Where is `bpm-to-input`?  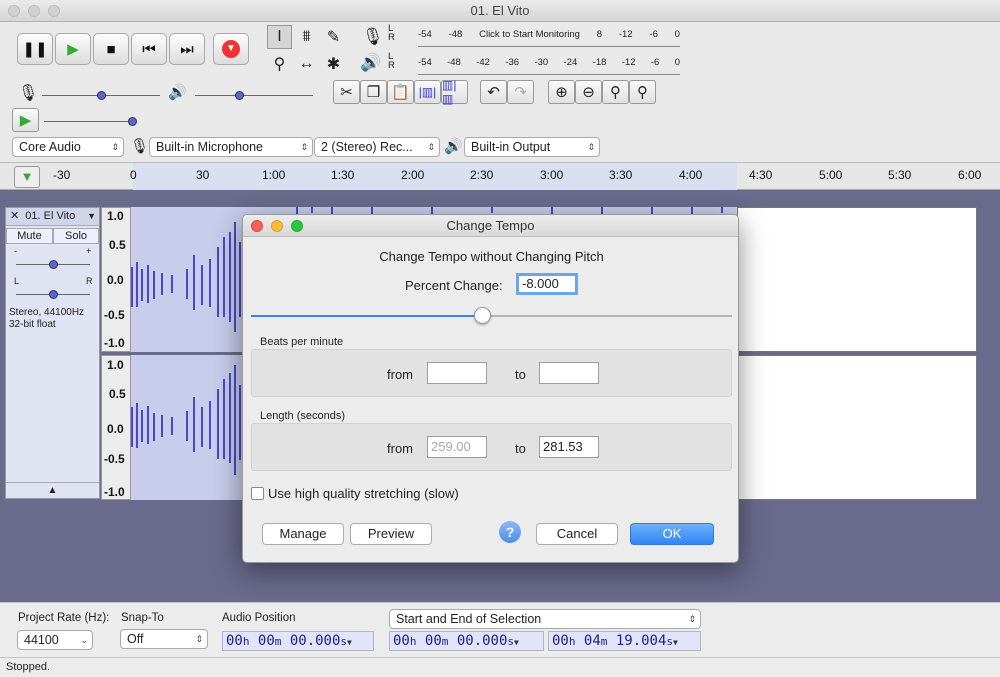
bpm-to-input is located at coordinates (569, 373).